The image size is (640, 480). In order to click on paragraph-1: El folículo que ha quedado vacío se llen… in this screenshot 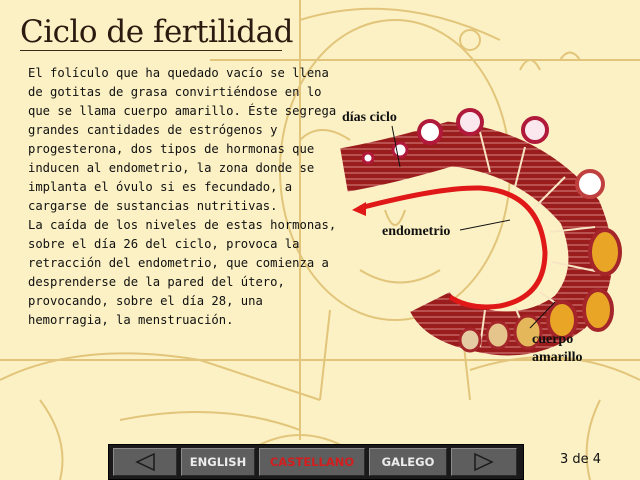, I will do `click(182, 139)`.